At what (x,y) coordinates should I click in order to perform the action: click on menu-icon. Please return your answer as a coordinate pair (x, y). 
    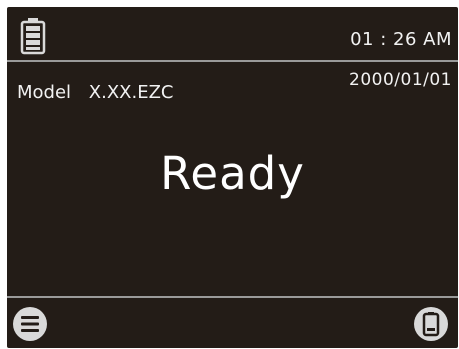
    Looking at the image, I should click on (30, 324).